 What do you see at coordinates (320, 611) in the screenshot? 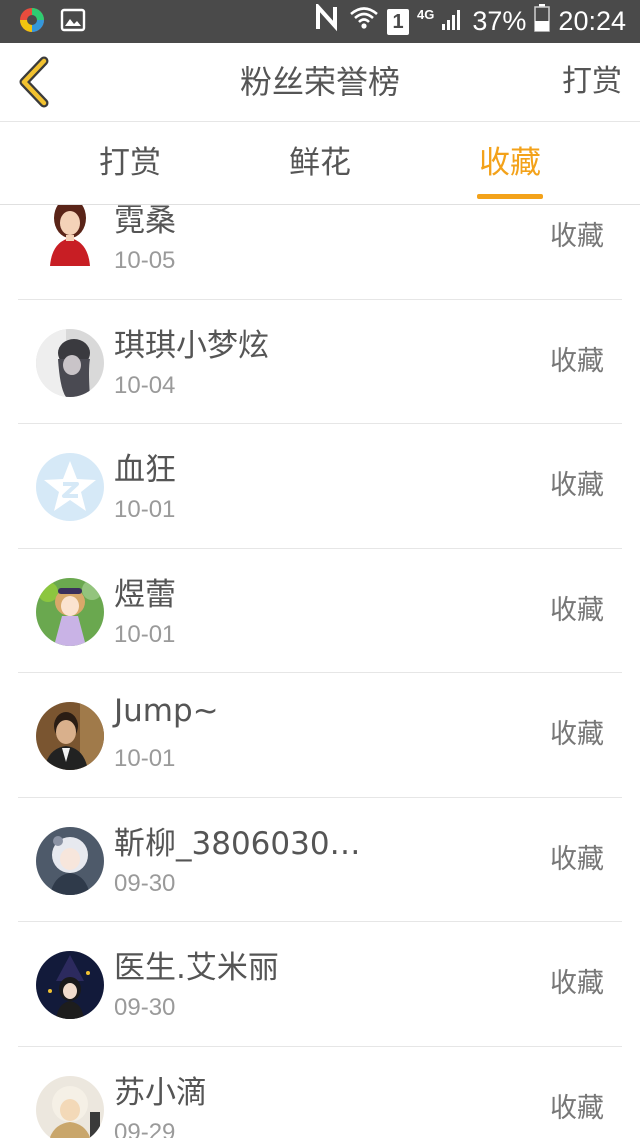
I see `list-item: 煜蕾 10-01 收藏` at bounding box center [320, 611].